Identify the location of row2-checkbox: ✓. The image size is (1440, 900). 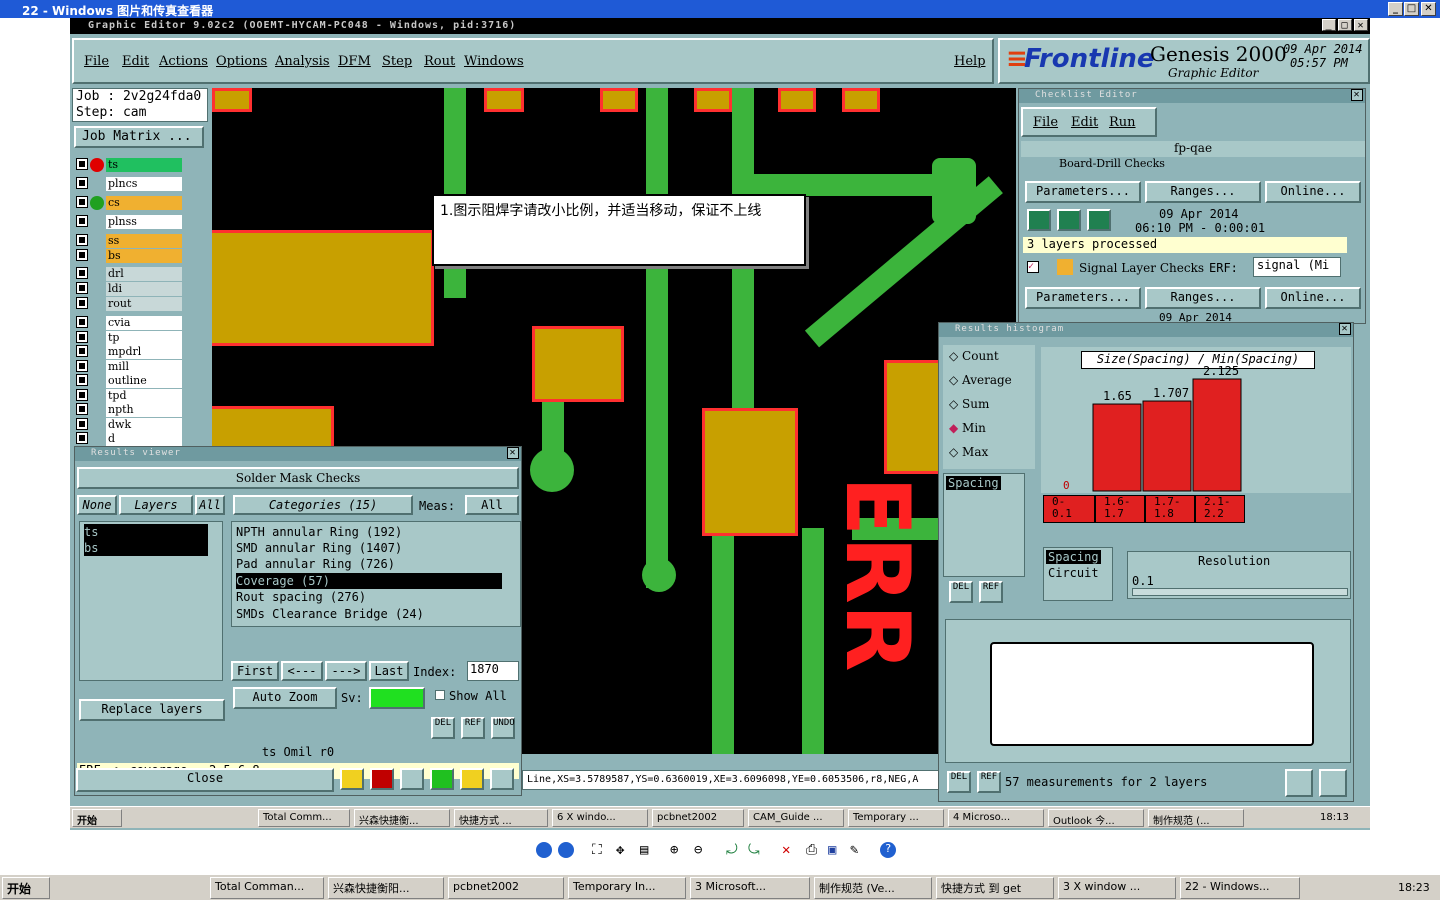
(1033, 267).